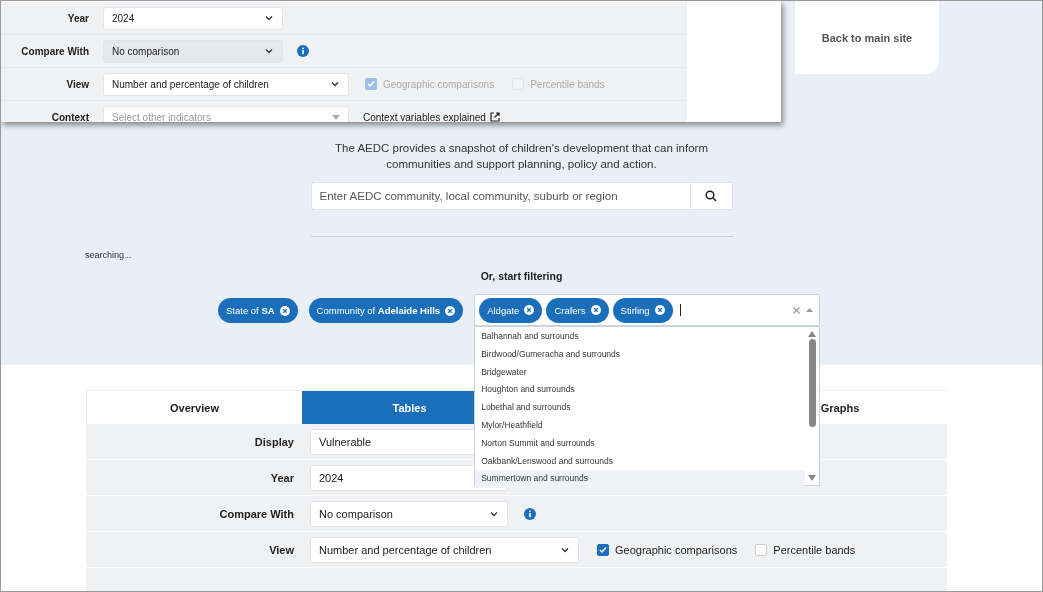  What do you see at coordinates (409, 513) in the screenshot?
I see `dropdown-select: No comparison` at bounding box center [409, 513].